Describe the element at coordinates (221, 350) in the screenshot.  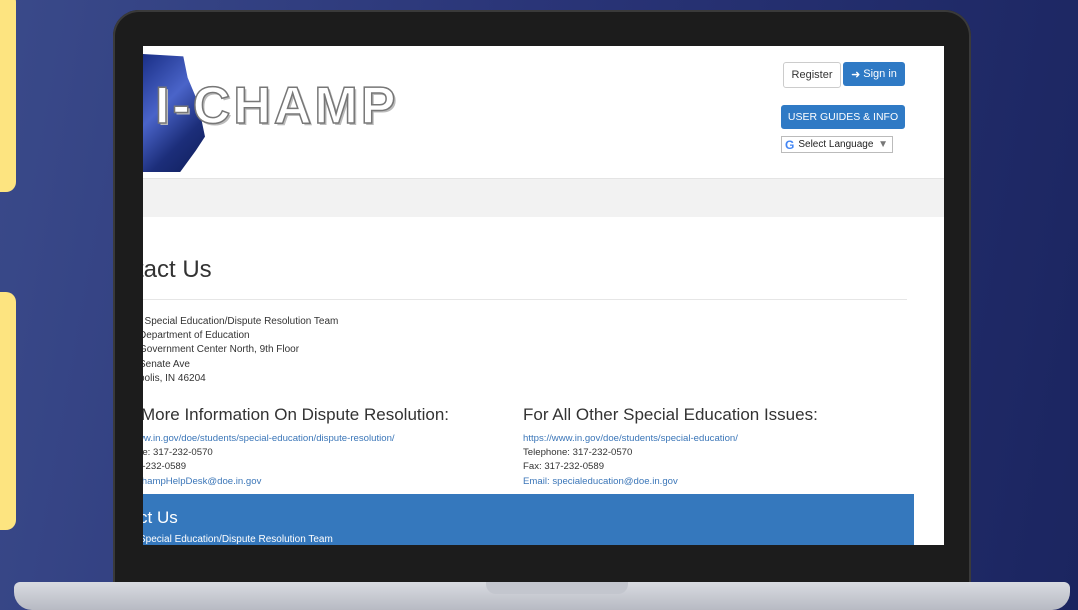
I see `address-line: Government Center North, 9th Floor` at that location.